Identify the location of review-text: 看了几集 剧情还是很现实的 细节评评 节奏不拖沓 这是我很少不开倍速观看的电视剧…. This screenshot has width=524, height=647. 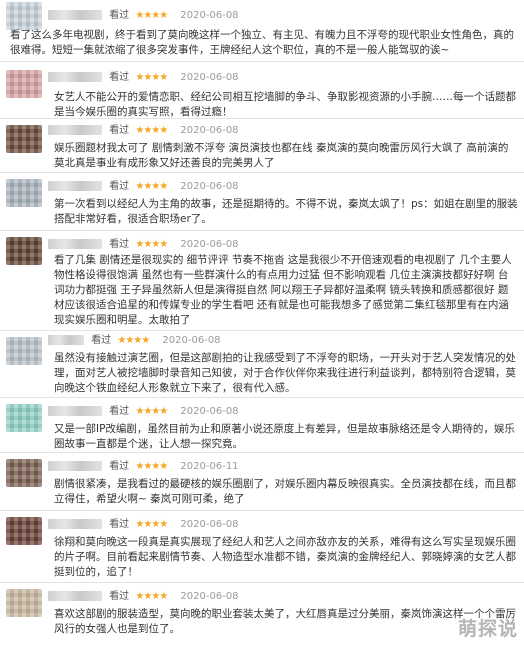
(283, 290).